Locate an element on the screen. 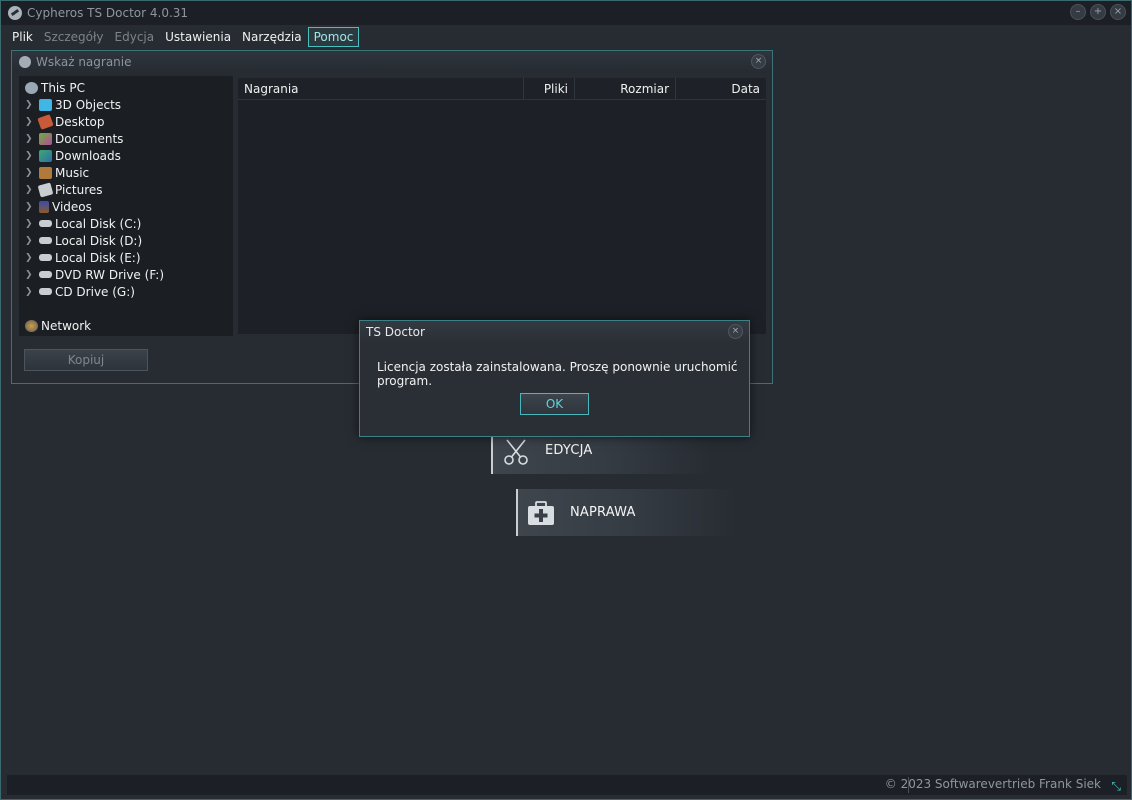  tree-item-this-pc: This PC is located at coordinates (55, 87).